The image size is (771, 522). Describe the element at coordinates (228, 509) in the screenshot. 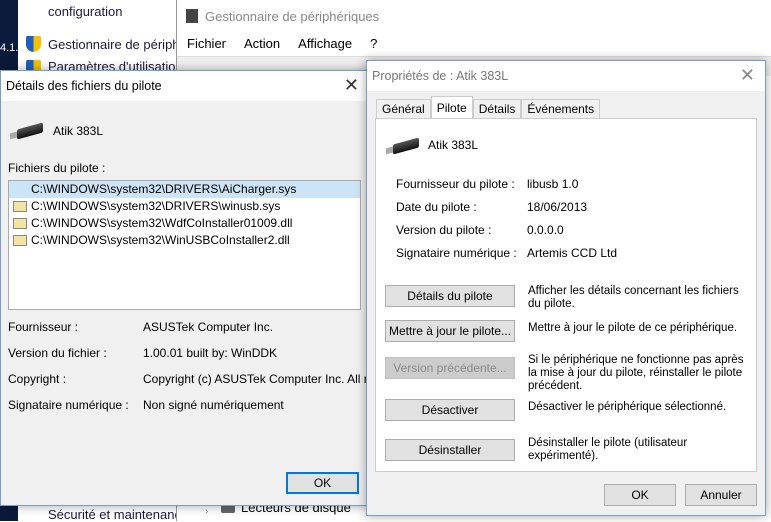

I see `disk-icon` at that location.